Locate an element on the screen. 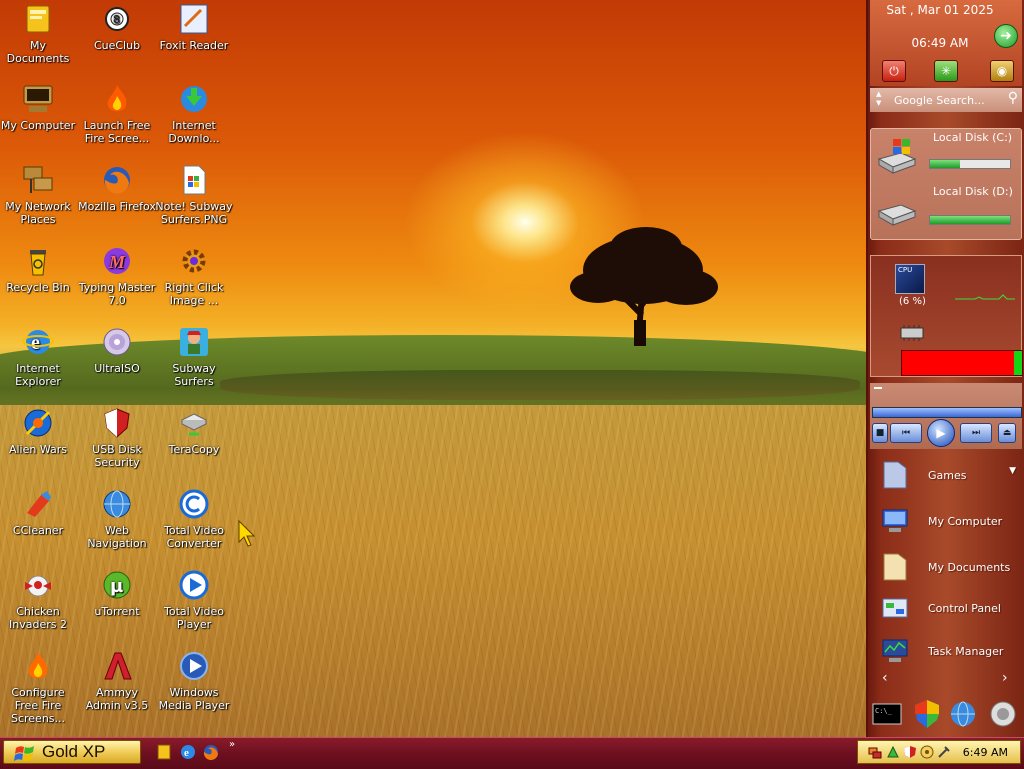 This screenshot has height=769, width=1024. start-button-label: Gold XP is located at coordinates (74, 751).